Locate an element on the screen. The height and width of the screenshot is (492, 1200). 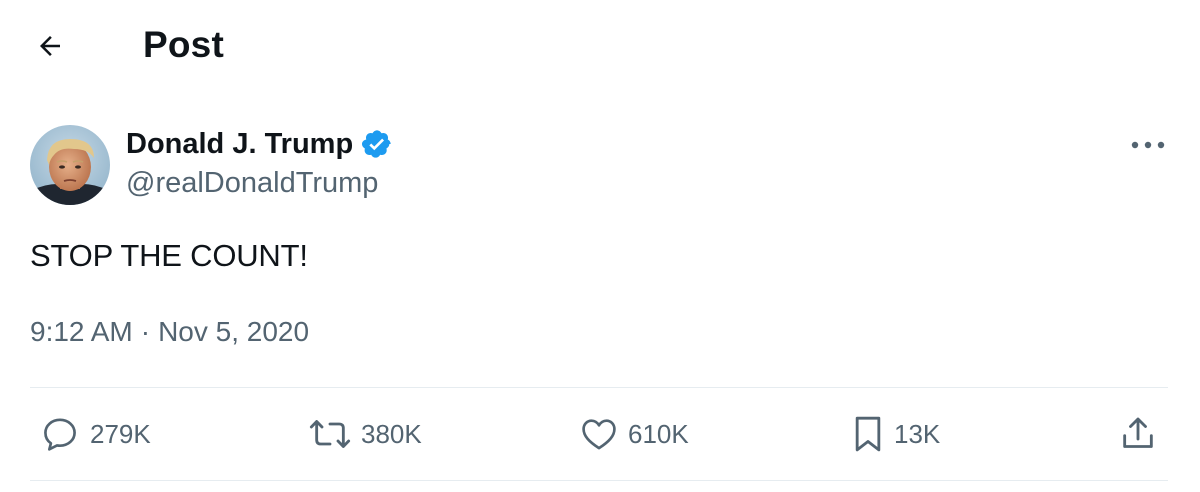
retweet-icon is located at coordinates (330, 434).